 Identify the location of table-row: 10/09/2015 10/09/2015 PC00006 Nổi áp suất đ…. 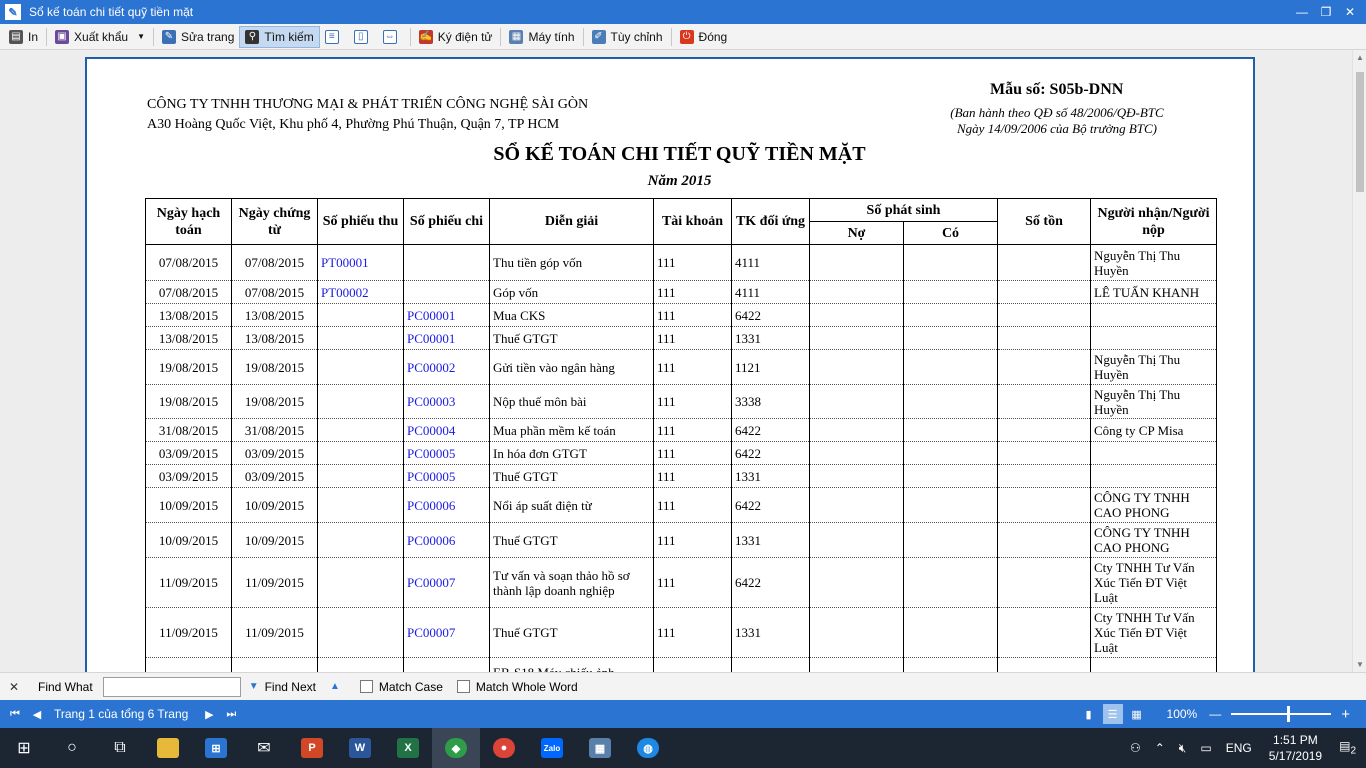
(681, 505).